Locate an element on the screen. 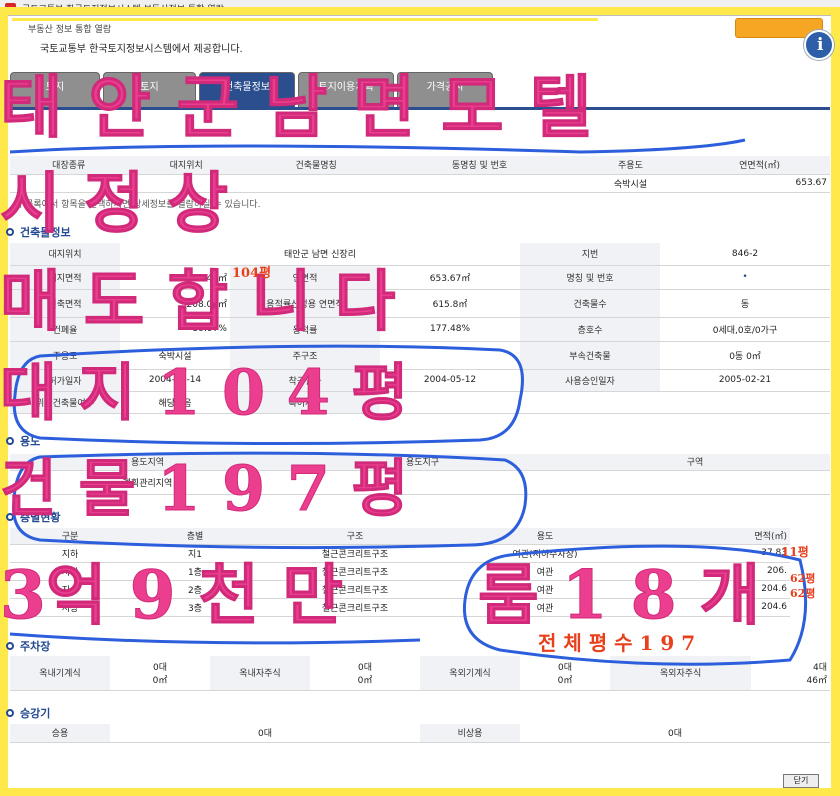 The image size is (840, 796). overlay-line-4: 대 지 1 0 4 평 is located at coordinates (204, 392).